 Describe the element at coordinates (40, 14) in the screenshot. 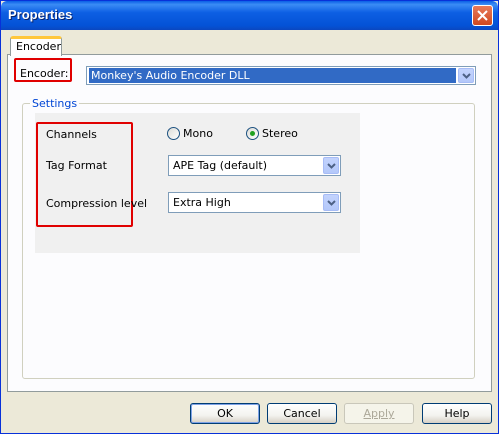

I see `window-title: Properties` at that location.